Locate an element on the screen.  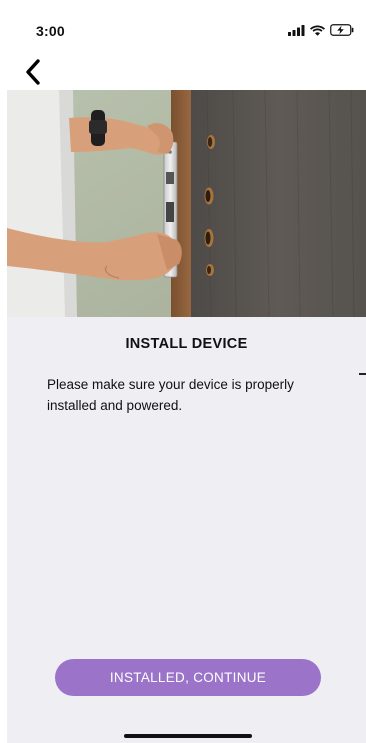
status-bar: 3:00 is located at coordinates (186, 31).